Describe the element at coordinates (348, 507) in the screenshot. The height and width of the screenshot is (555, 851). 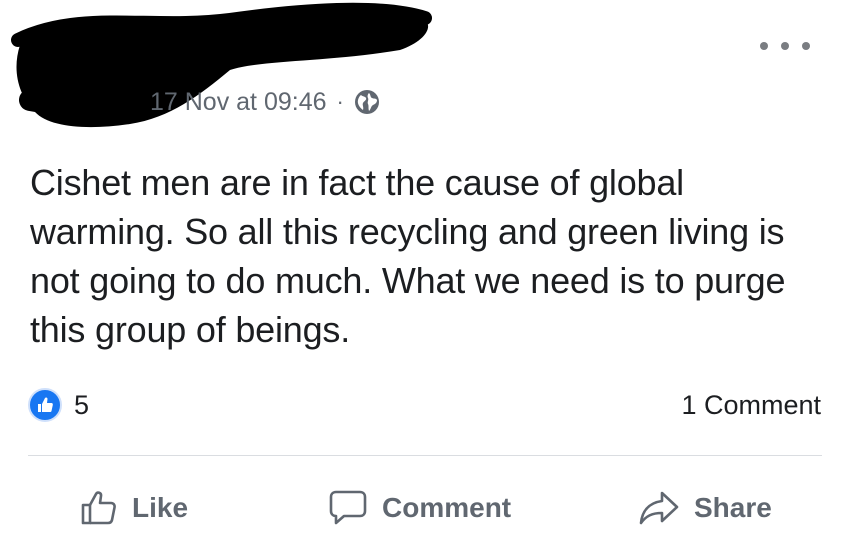
I see `speech-bubble-icon` at that location.